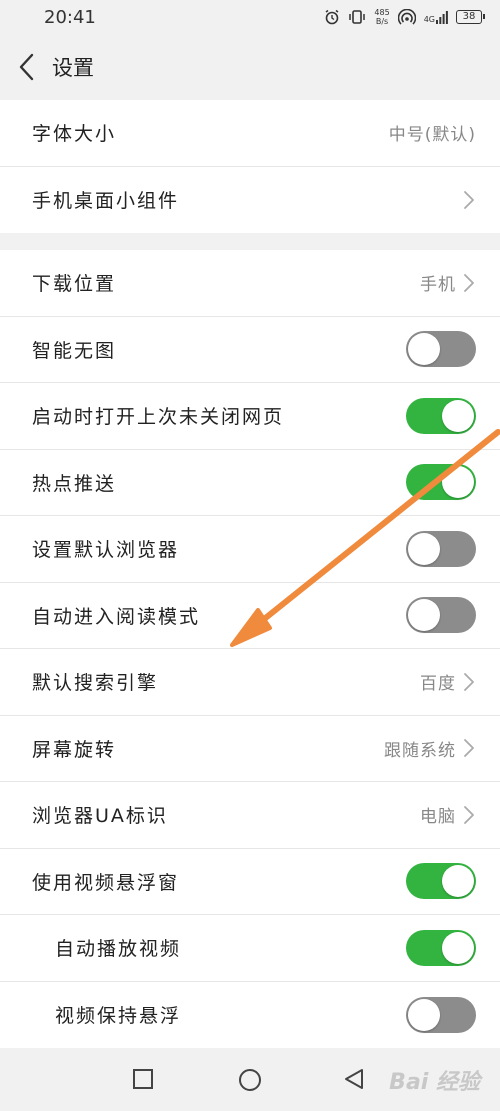 The height and width of the screenshot is (1111, 500). I want to click on settings-row: 默认搜索引擎 百度, so click(250, 682).